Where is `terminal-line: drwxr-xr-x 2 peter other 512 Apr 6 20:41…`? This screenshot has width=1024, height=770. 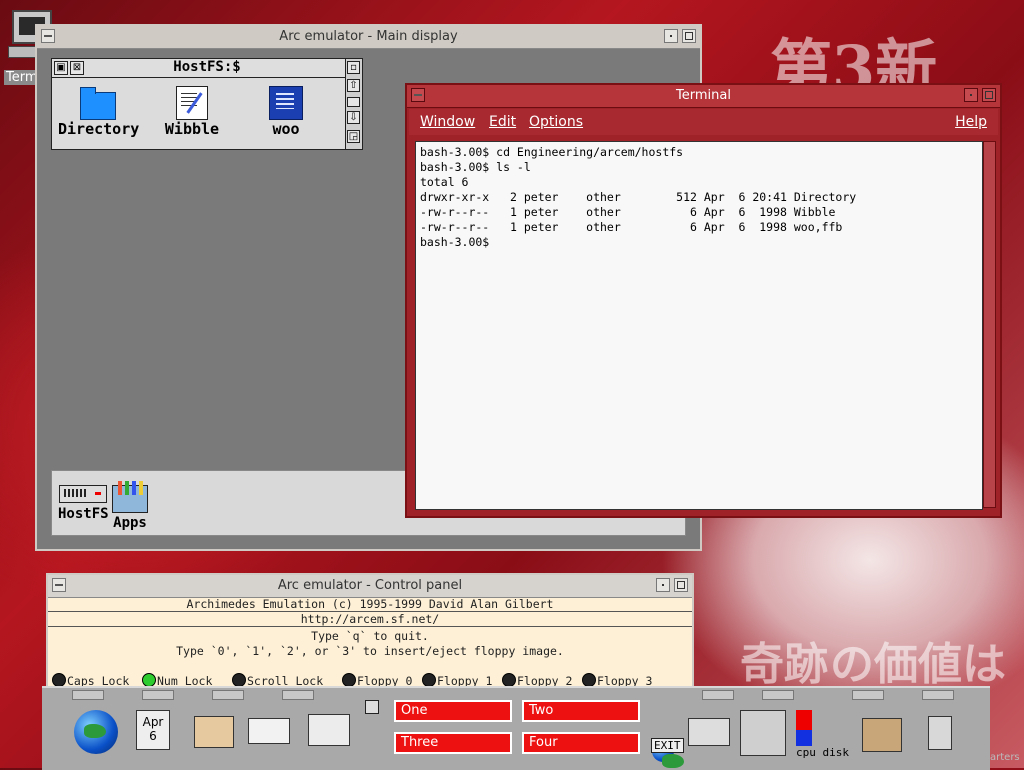 terminal-line: drwxr-xr-x 2 peter other 512 Apr 6 20:41… is located at coordinates (638, 197).